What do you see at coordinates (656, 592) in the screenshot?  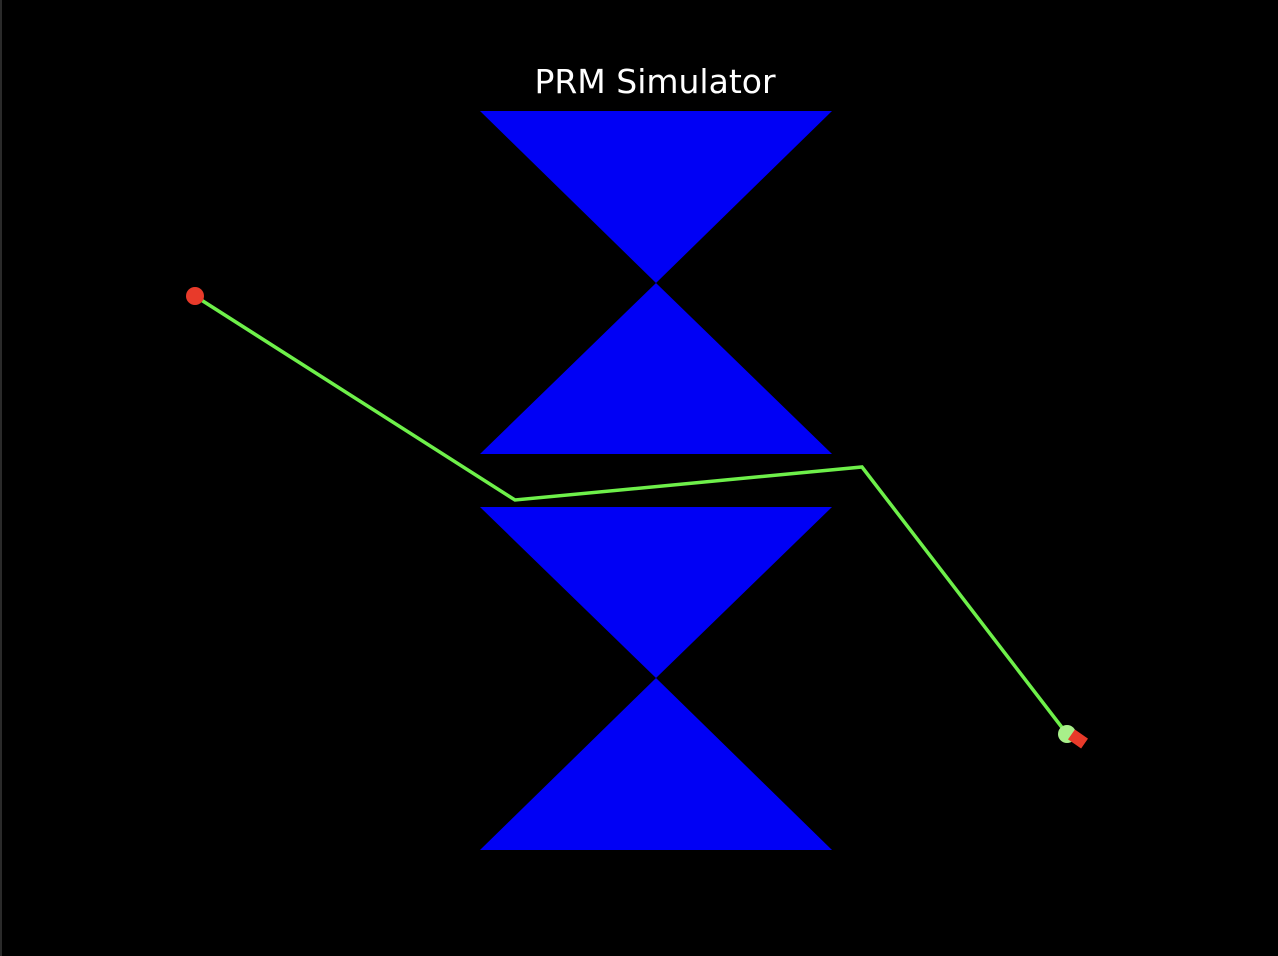 I see `obstacle-bottom-upper` at bounding box center [656, 592].